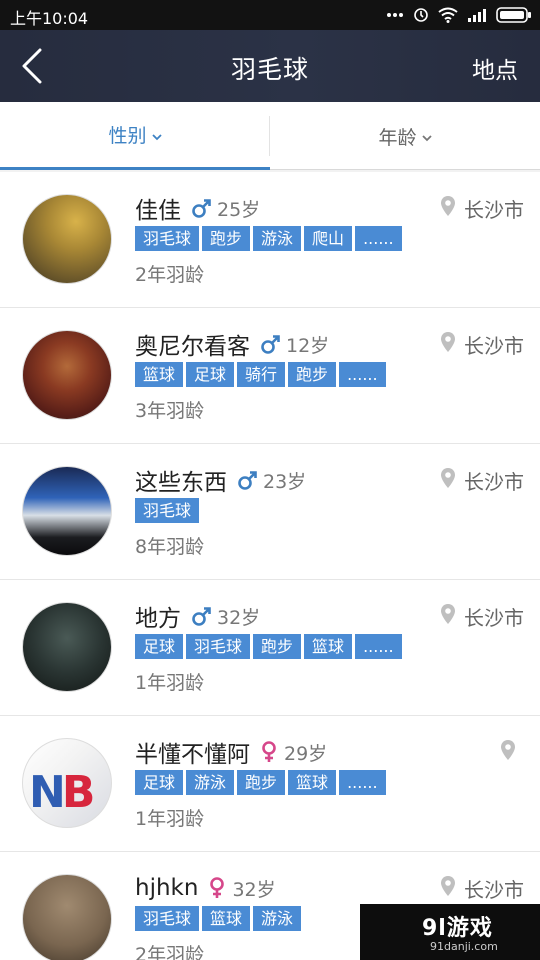 This screenshot has height=960, width=540. What do you see at coordinates (167, 888) in the screenshot?
I see `user-name: hjhkn` at bounding box center [167, 888].